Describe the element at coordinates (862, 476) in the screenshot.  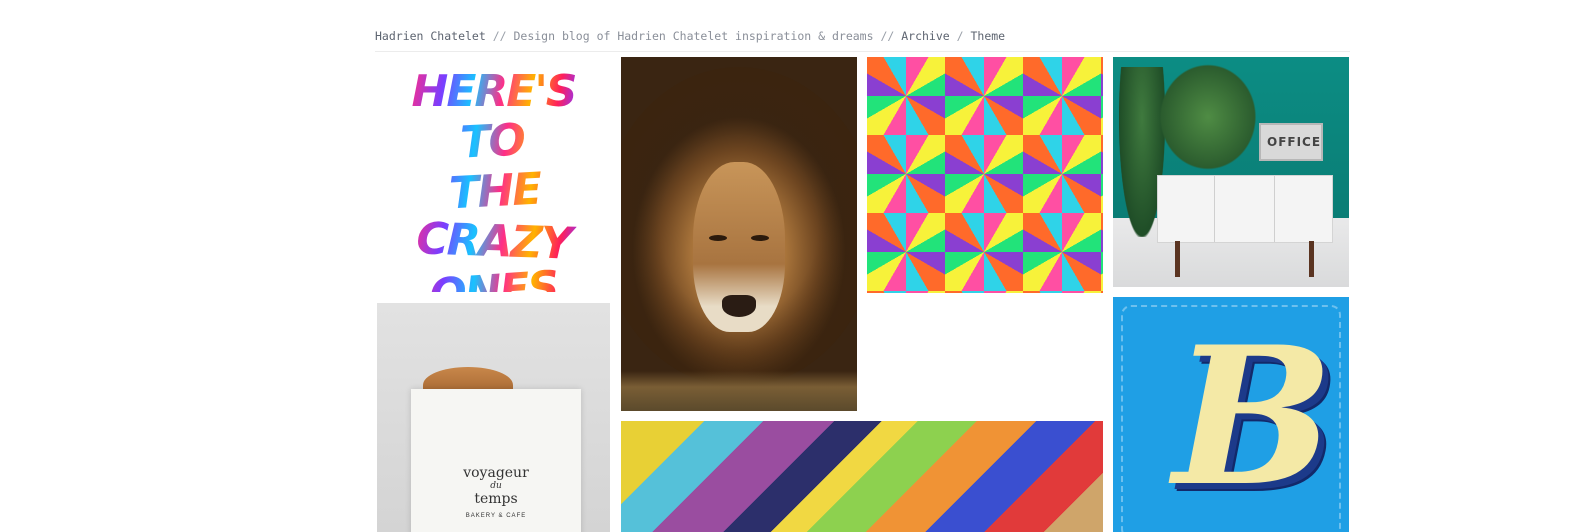
I see `post-geometric-cubes` at that location.